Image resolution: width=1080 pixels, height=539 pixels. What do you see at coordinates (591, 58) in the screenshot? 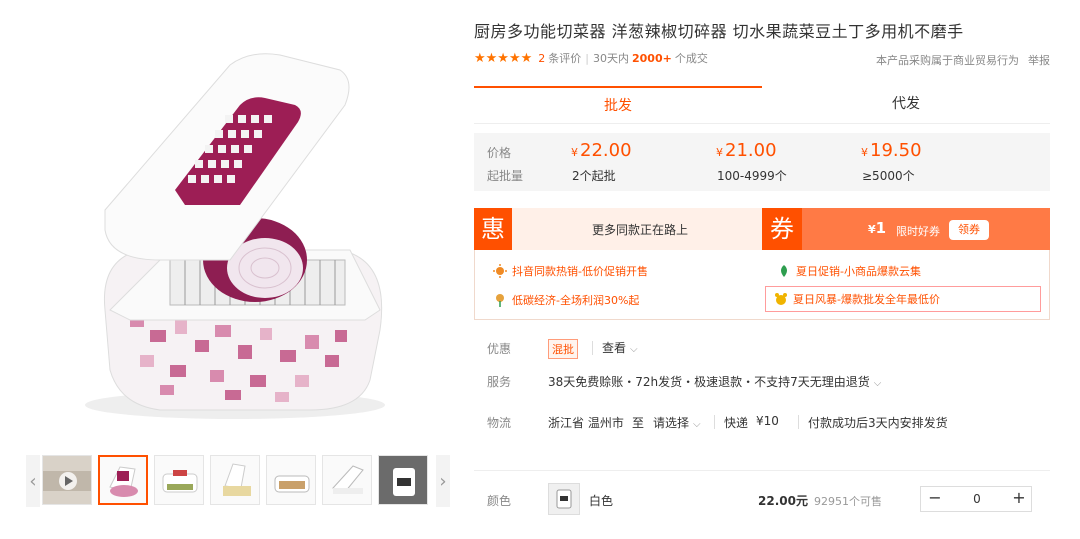
I see `rating-row: ★★★★★ 2 条评价 | 30天内 2000+ 个成交` at bounding box center [591, 58].